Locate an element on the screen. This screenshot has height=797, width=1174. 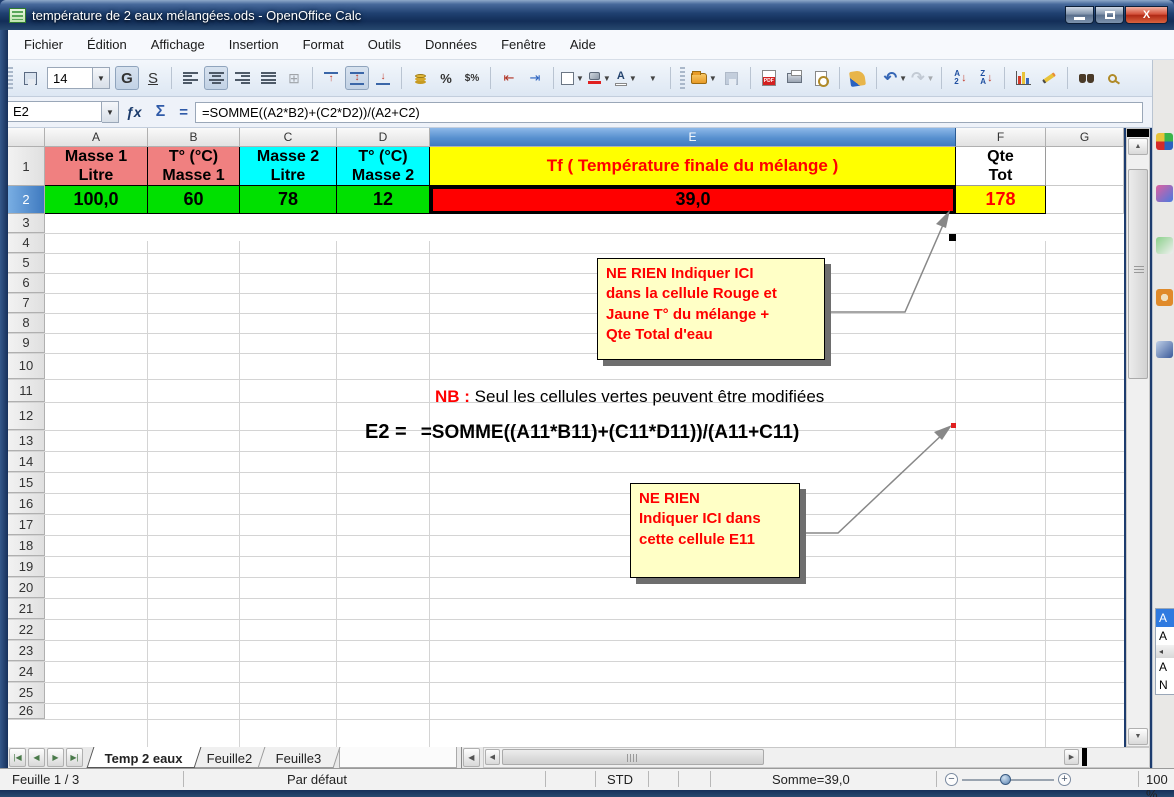
menu-édition: Édition is located at coordinates (107, 44).